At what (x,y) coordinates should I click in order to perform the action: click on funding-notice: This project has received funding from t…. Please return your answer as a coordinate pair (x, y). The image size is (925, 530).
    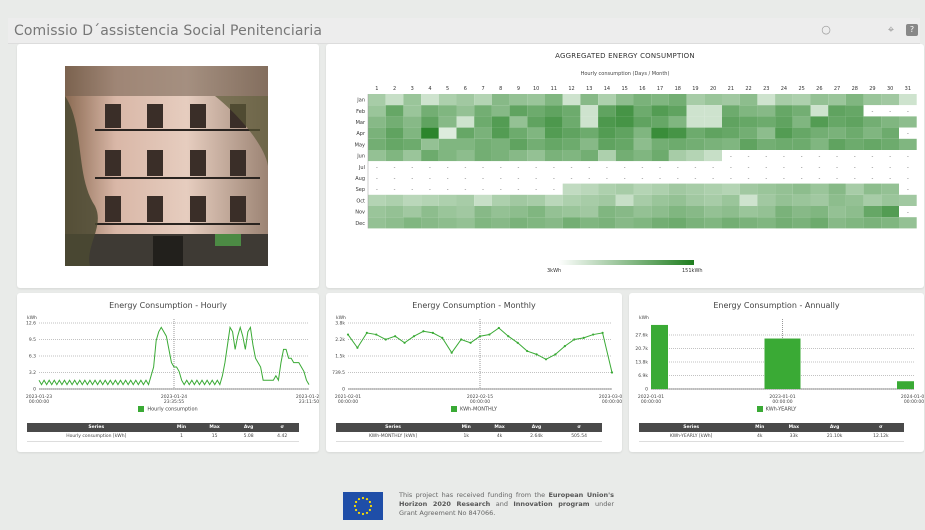
    Looking at the image, I should click on (506, 504).